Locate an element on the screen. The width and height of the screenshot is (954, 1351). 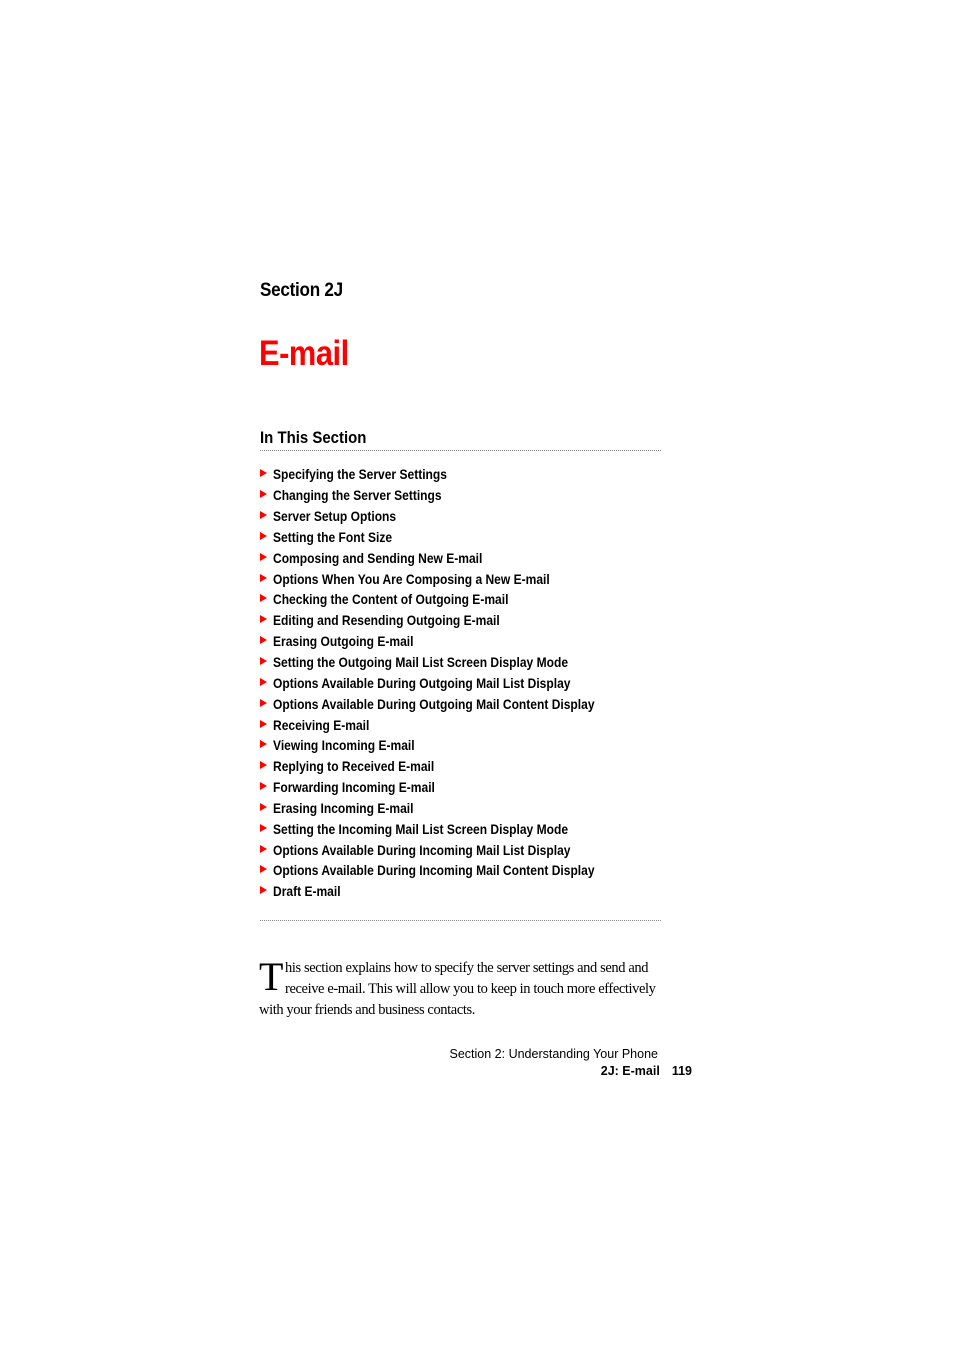
toc-item-label: Checking the Content of Outgoing E-mail is located at coordinates (391, 599).